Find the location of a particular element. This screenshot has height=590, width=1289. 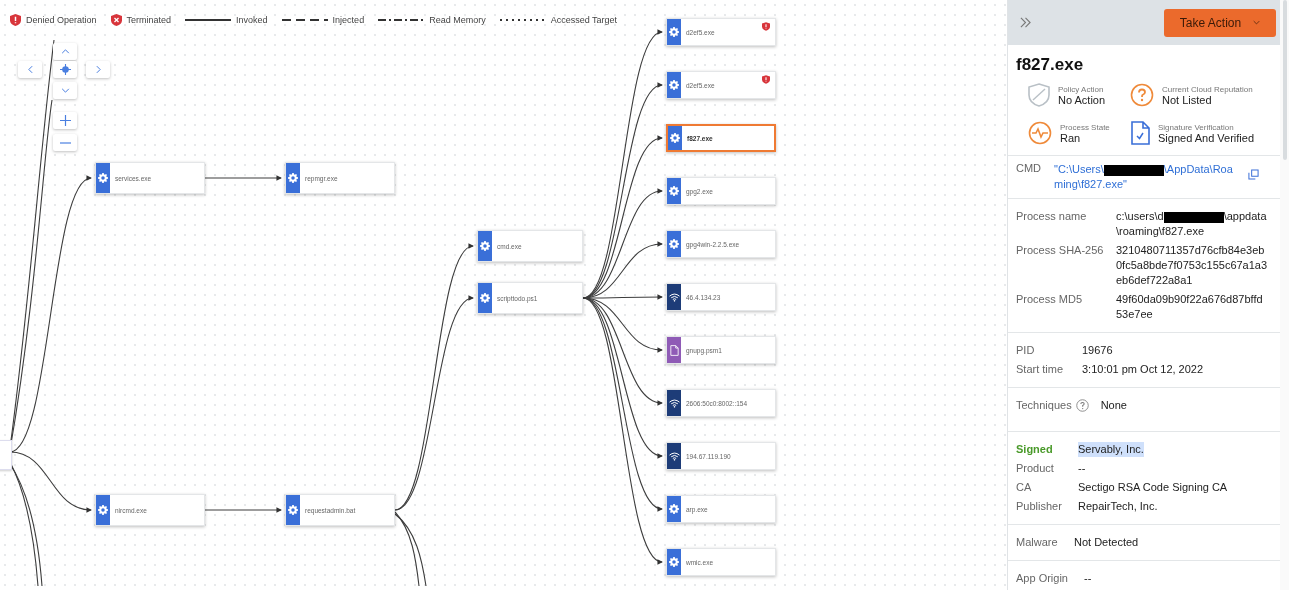

status-value: Not Listed is located at coordinates (1187, 99).